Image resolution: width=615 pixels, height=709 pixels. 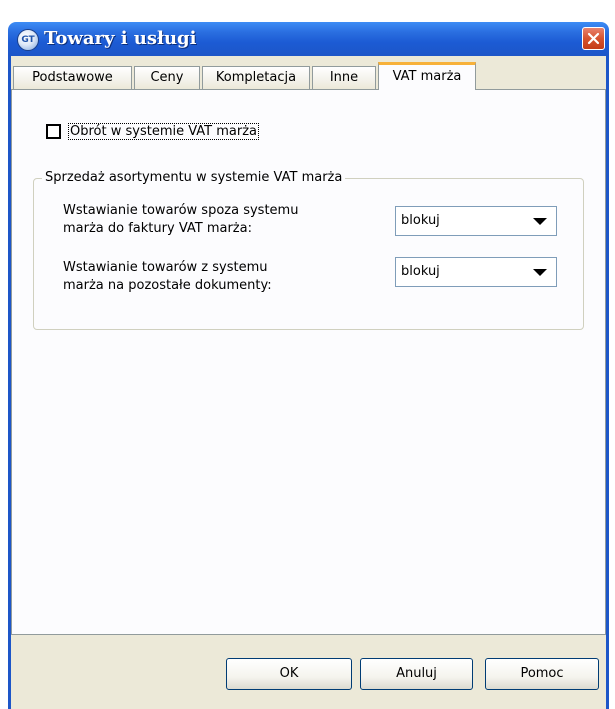 I want to click on close-button, so click(x=593, y=38).